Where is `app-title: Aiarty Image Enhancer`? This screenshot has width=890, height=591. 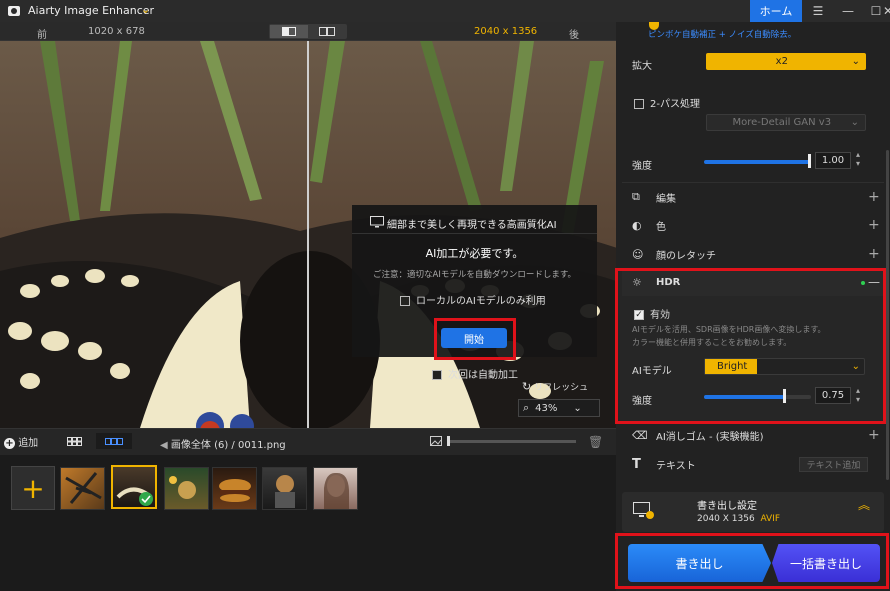 app-title: Aiarty Image Enhancer is located at coordinates (91, 10).